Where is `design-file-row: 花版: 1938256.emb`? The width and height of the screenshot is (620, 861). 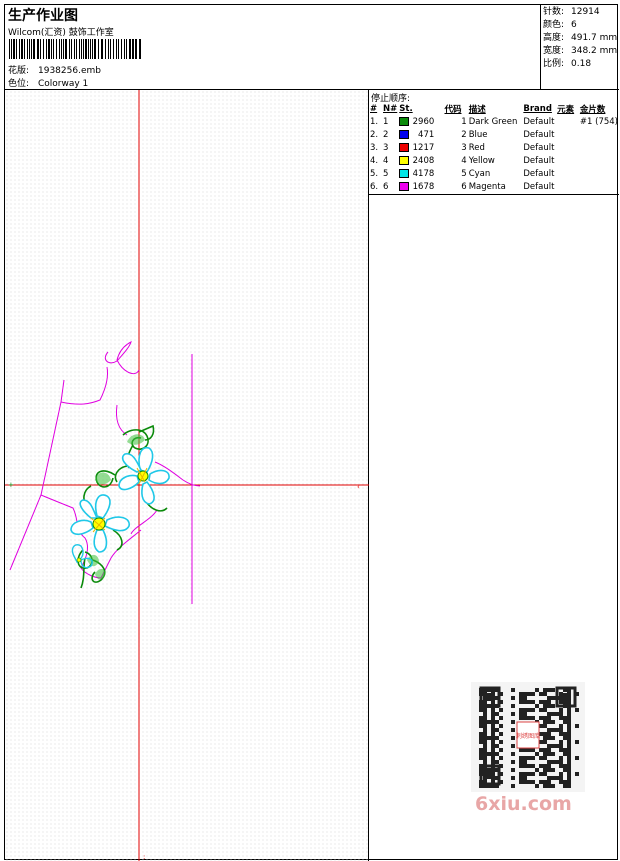 design-file-row: 花版: 1938256.emb is located at coordinates (54, 69).